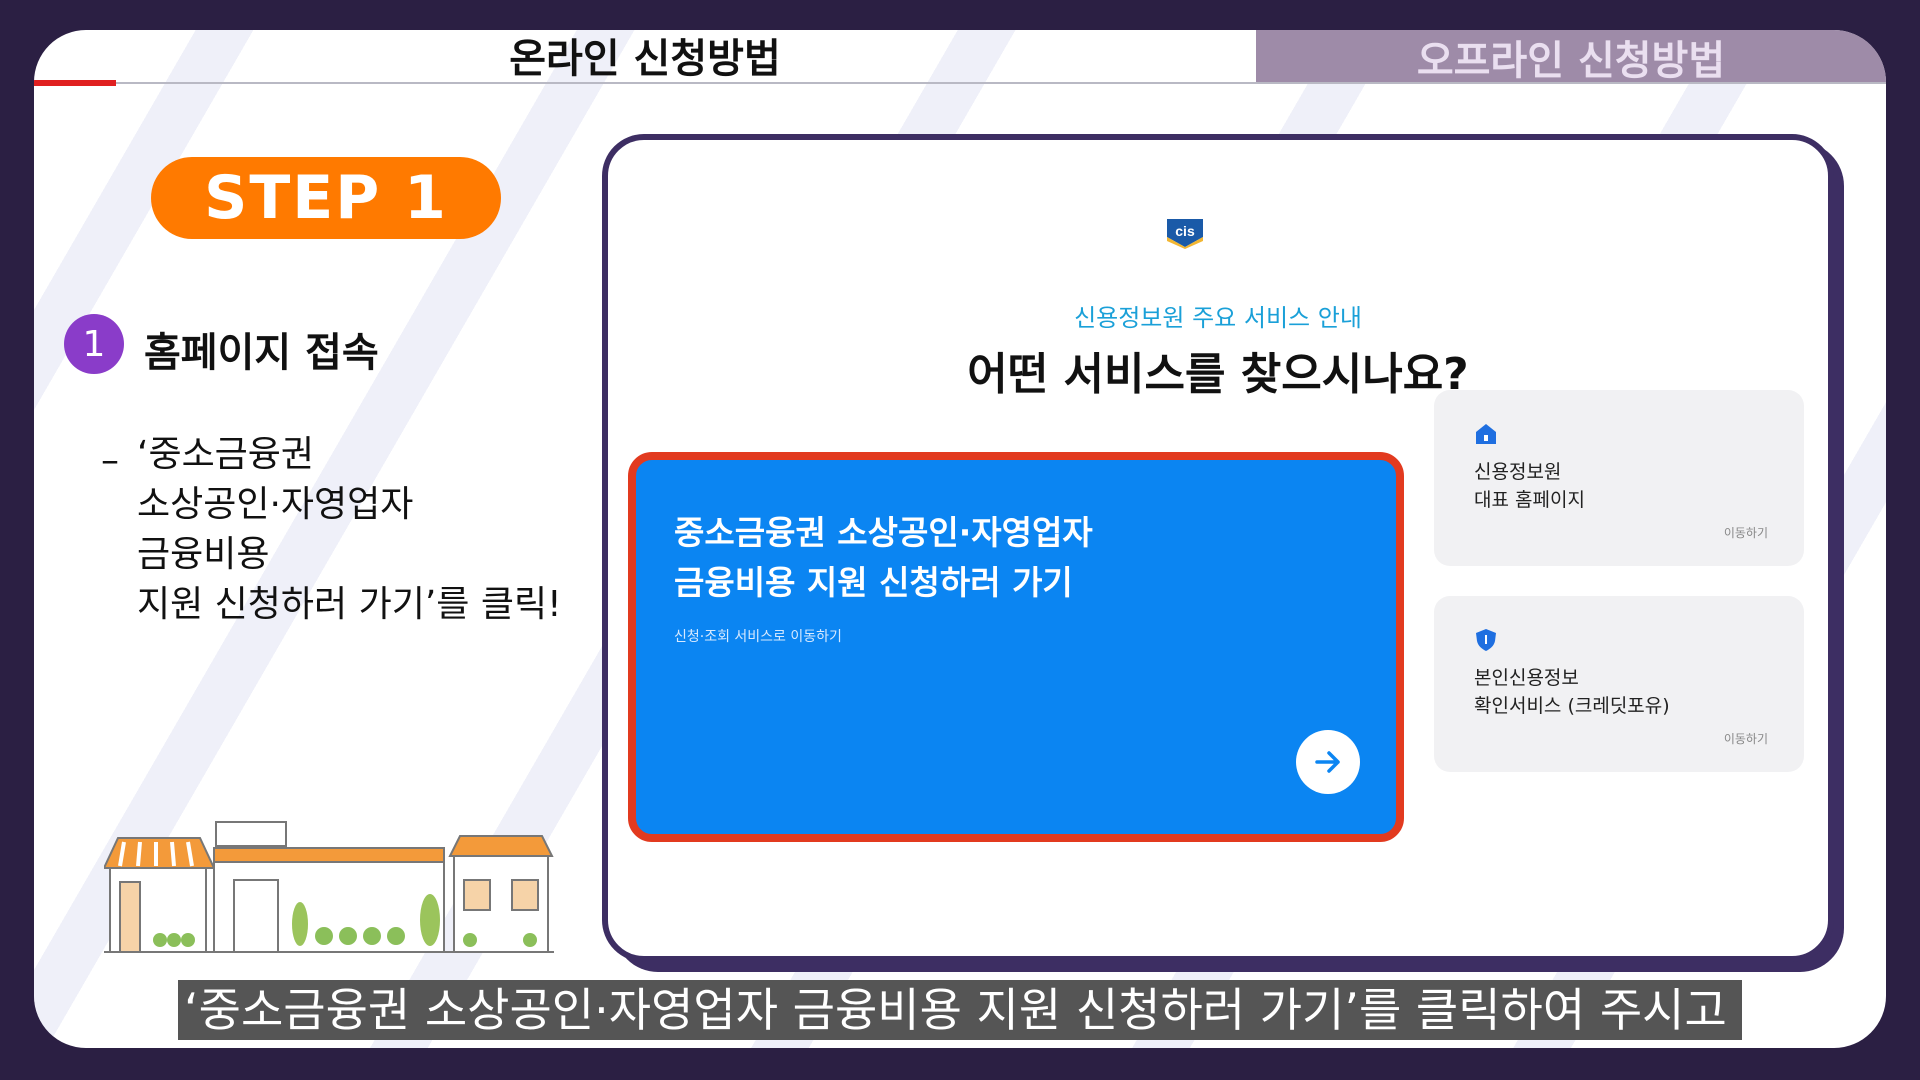 The image size is (1920, 1080). What do you see at coordinates (94, 344) in the screenshot?
I see `step-number-badge: 1` at bounding box center [94, 344].